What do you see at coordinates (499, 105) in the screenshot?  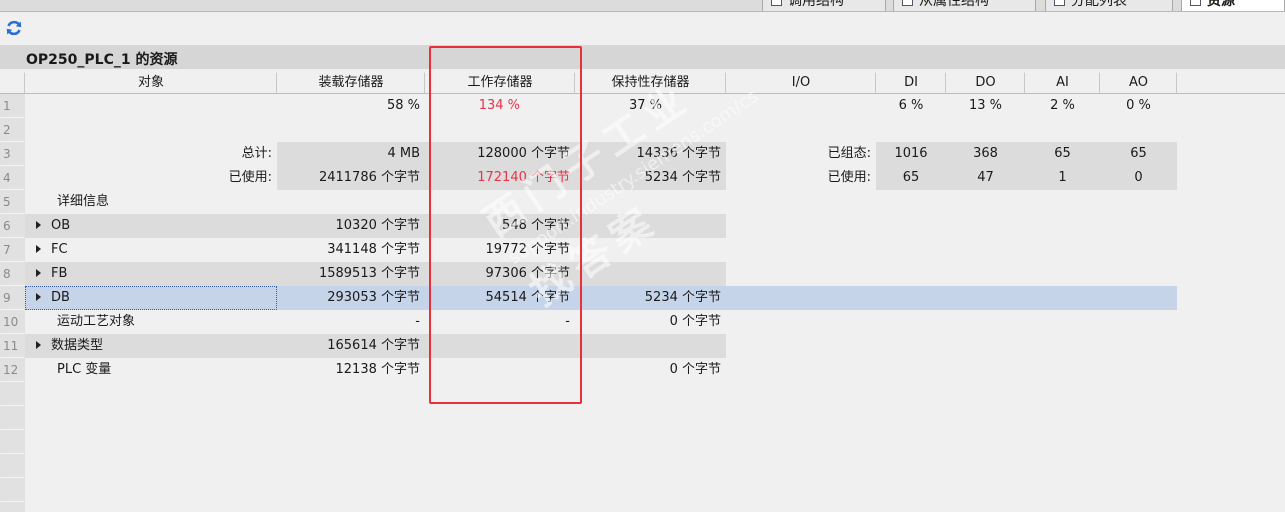 I see `work-memory-cell: 134 %` at bounding box center [499, 105].